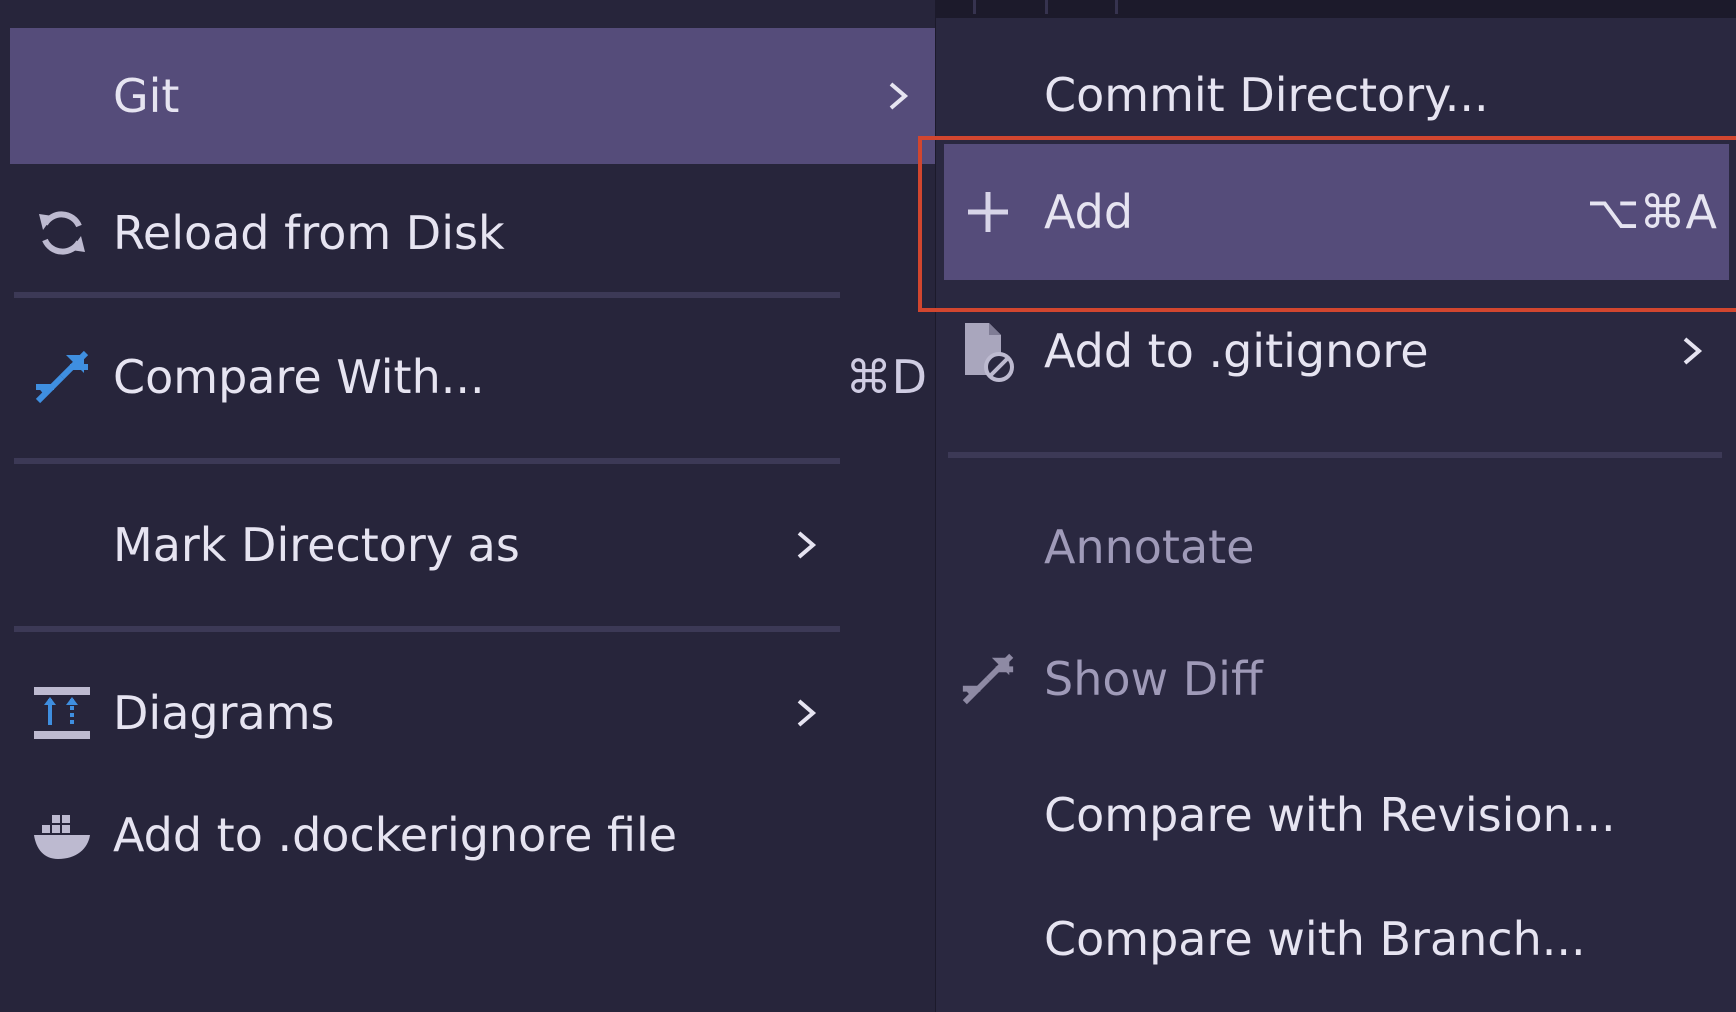 This screenshot has width=1736, height=1012. I want to click on menu-item-label: Add to .dockerignore file, so click(395, 835).